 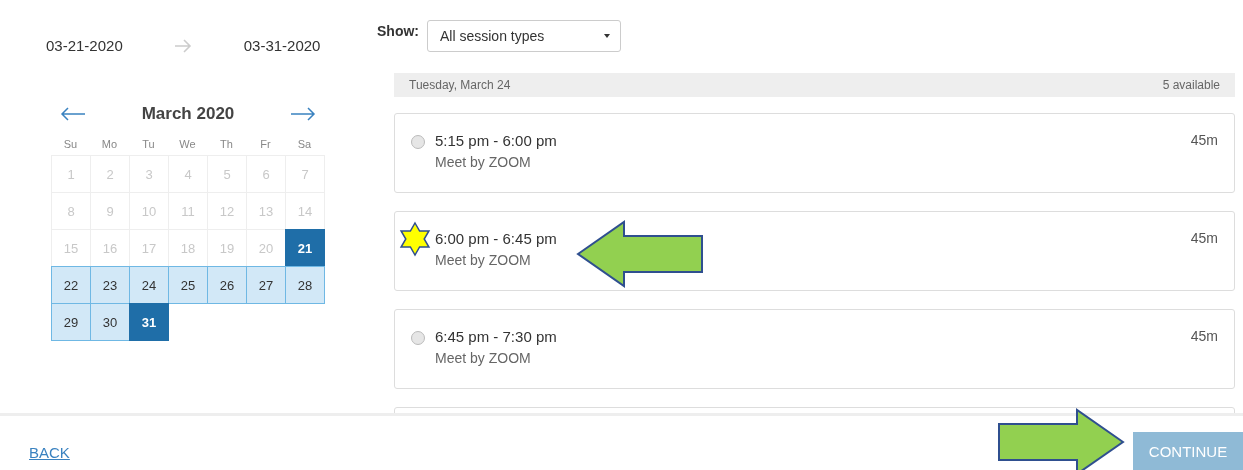 I want to click on slot-time: 6:00 pm - 6:45 pm, so click(x=496, y=238).